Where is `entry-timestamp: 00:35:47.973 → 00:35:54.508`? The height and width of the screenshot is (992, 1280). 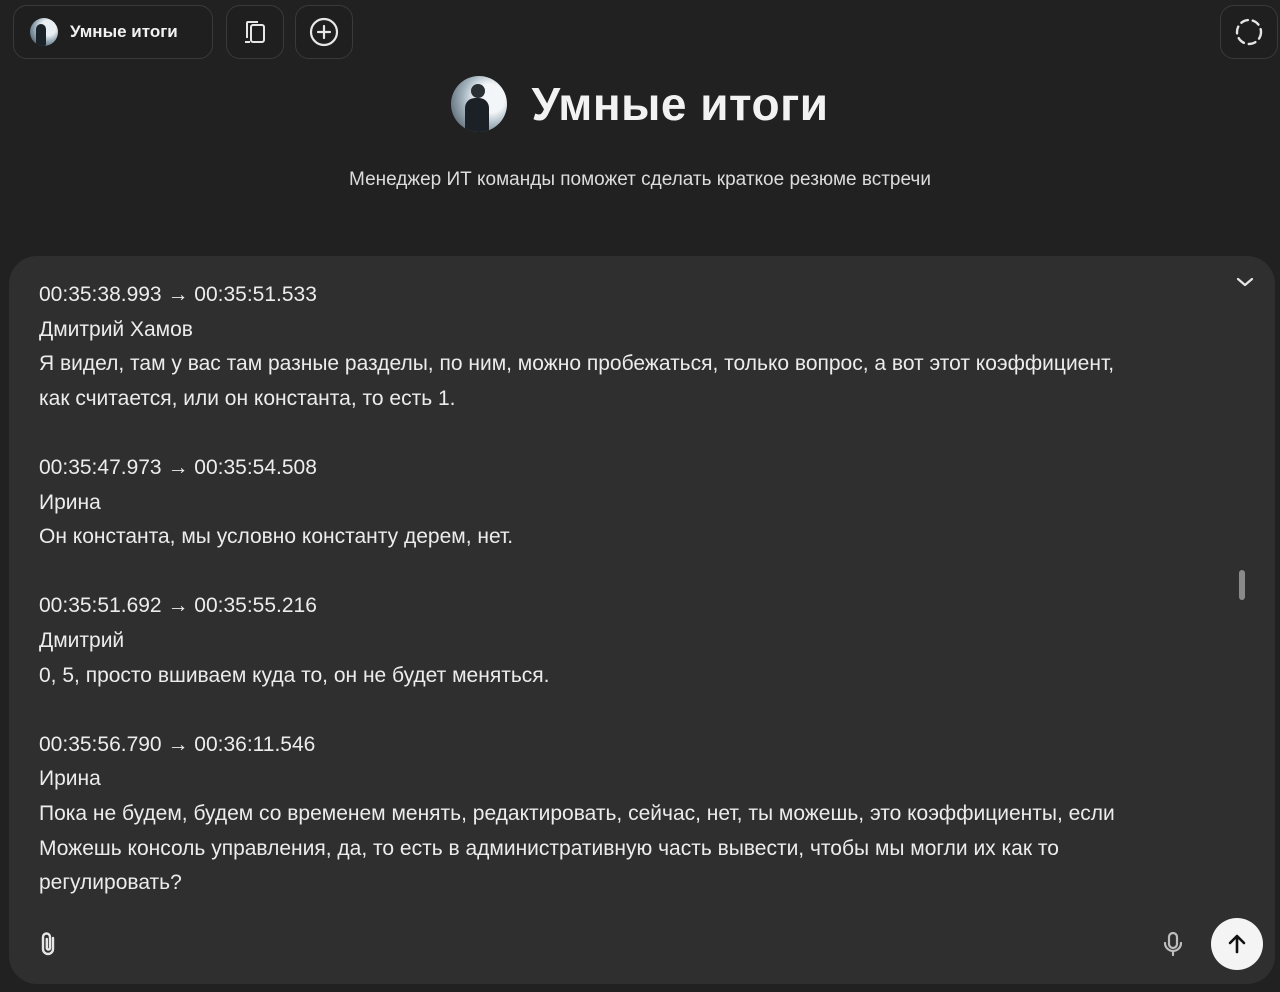 entry-timestamp: 00:35:47.973 → 00:35:54.508 is located at coordinates (178, 467).